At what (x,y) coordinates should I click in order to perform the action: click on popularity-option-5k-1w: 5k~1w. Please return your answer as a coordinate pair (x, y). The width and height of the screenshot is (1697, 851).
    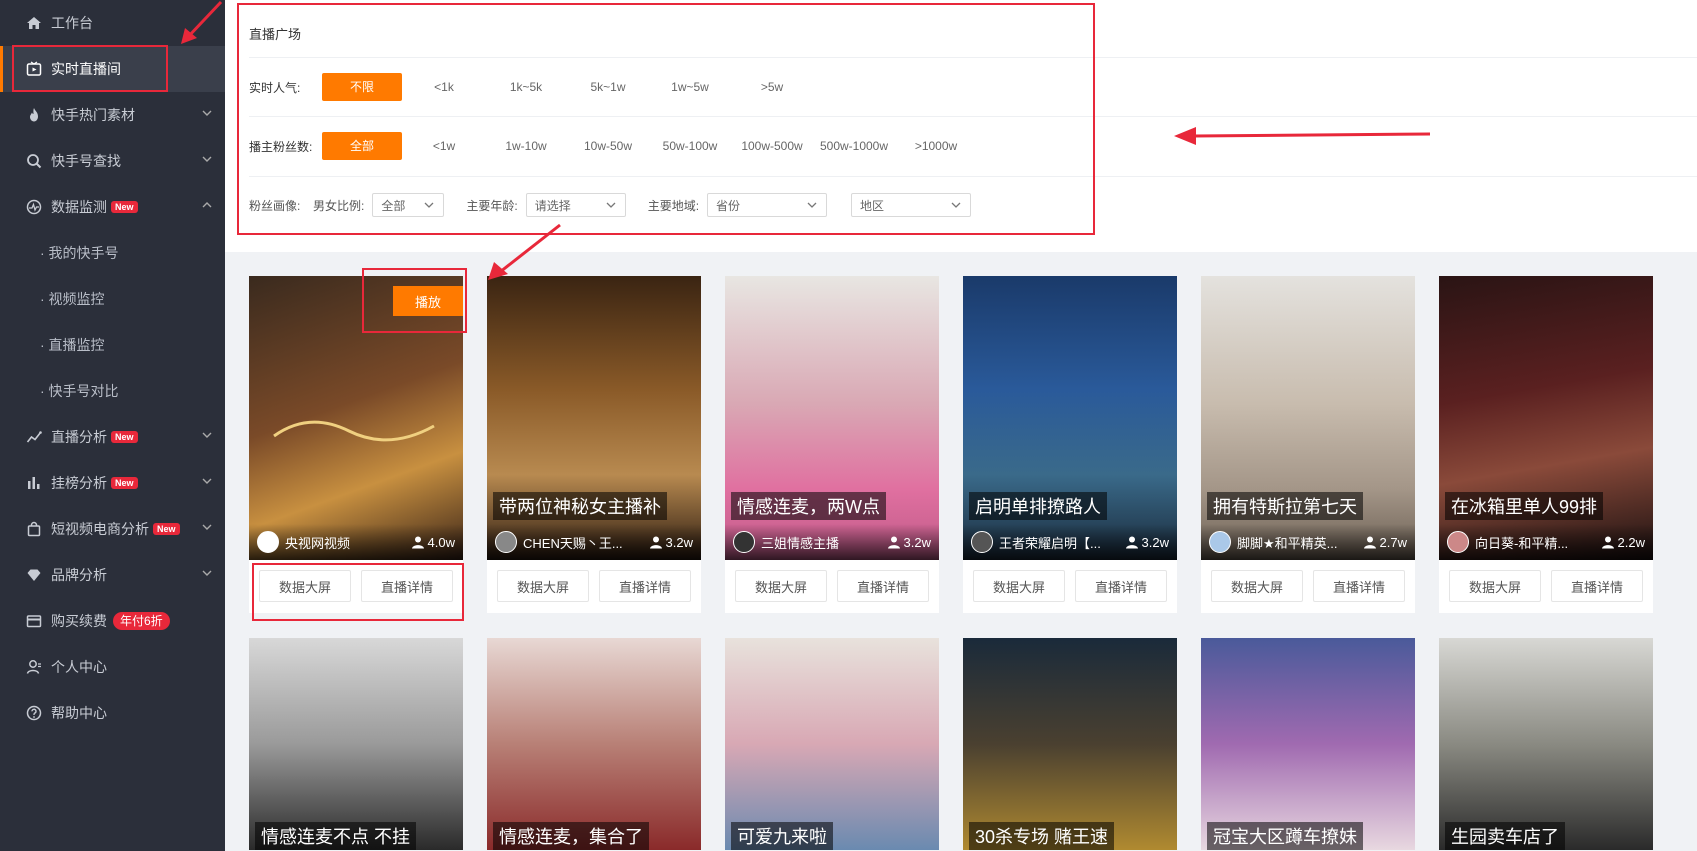
    Looking at the image, I should click on (608, 87).